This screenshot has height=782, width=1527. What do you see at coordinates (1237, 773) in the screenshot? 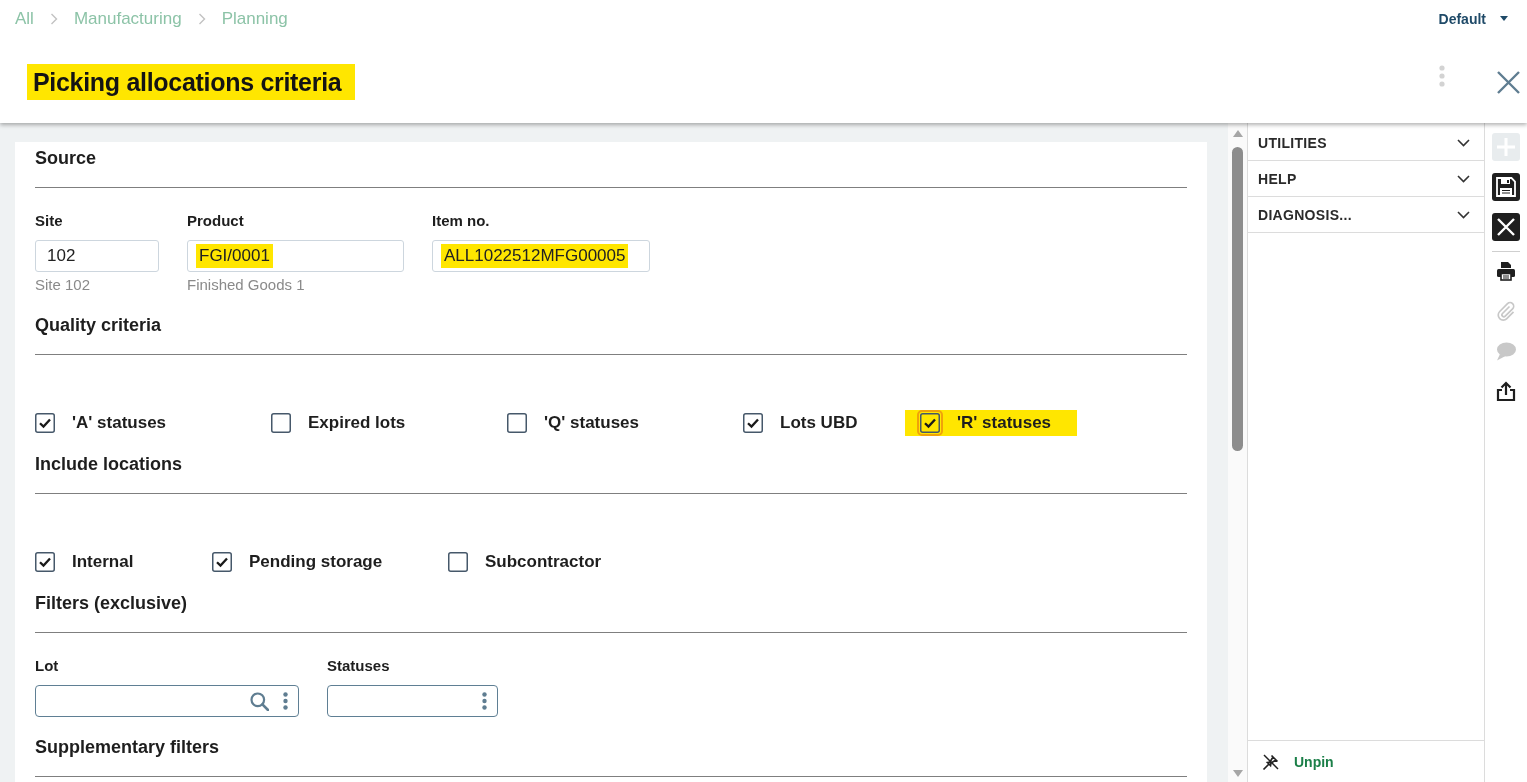
I see `scroll-down-arrow-icon` at bounding box center [1237, 773].